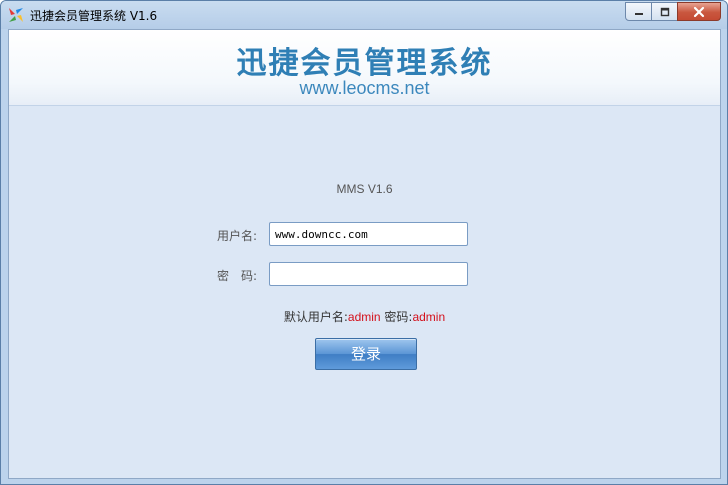 This screenshot has height=485, width=728. I want to click on password-input, so click(368, 274).